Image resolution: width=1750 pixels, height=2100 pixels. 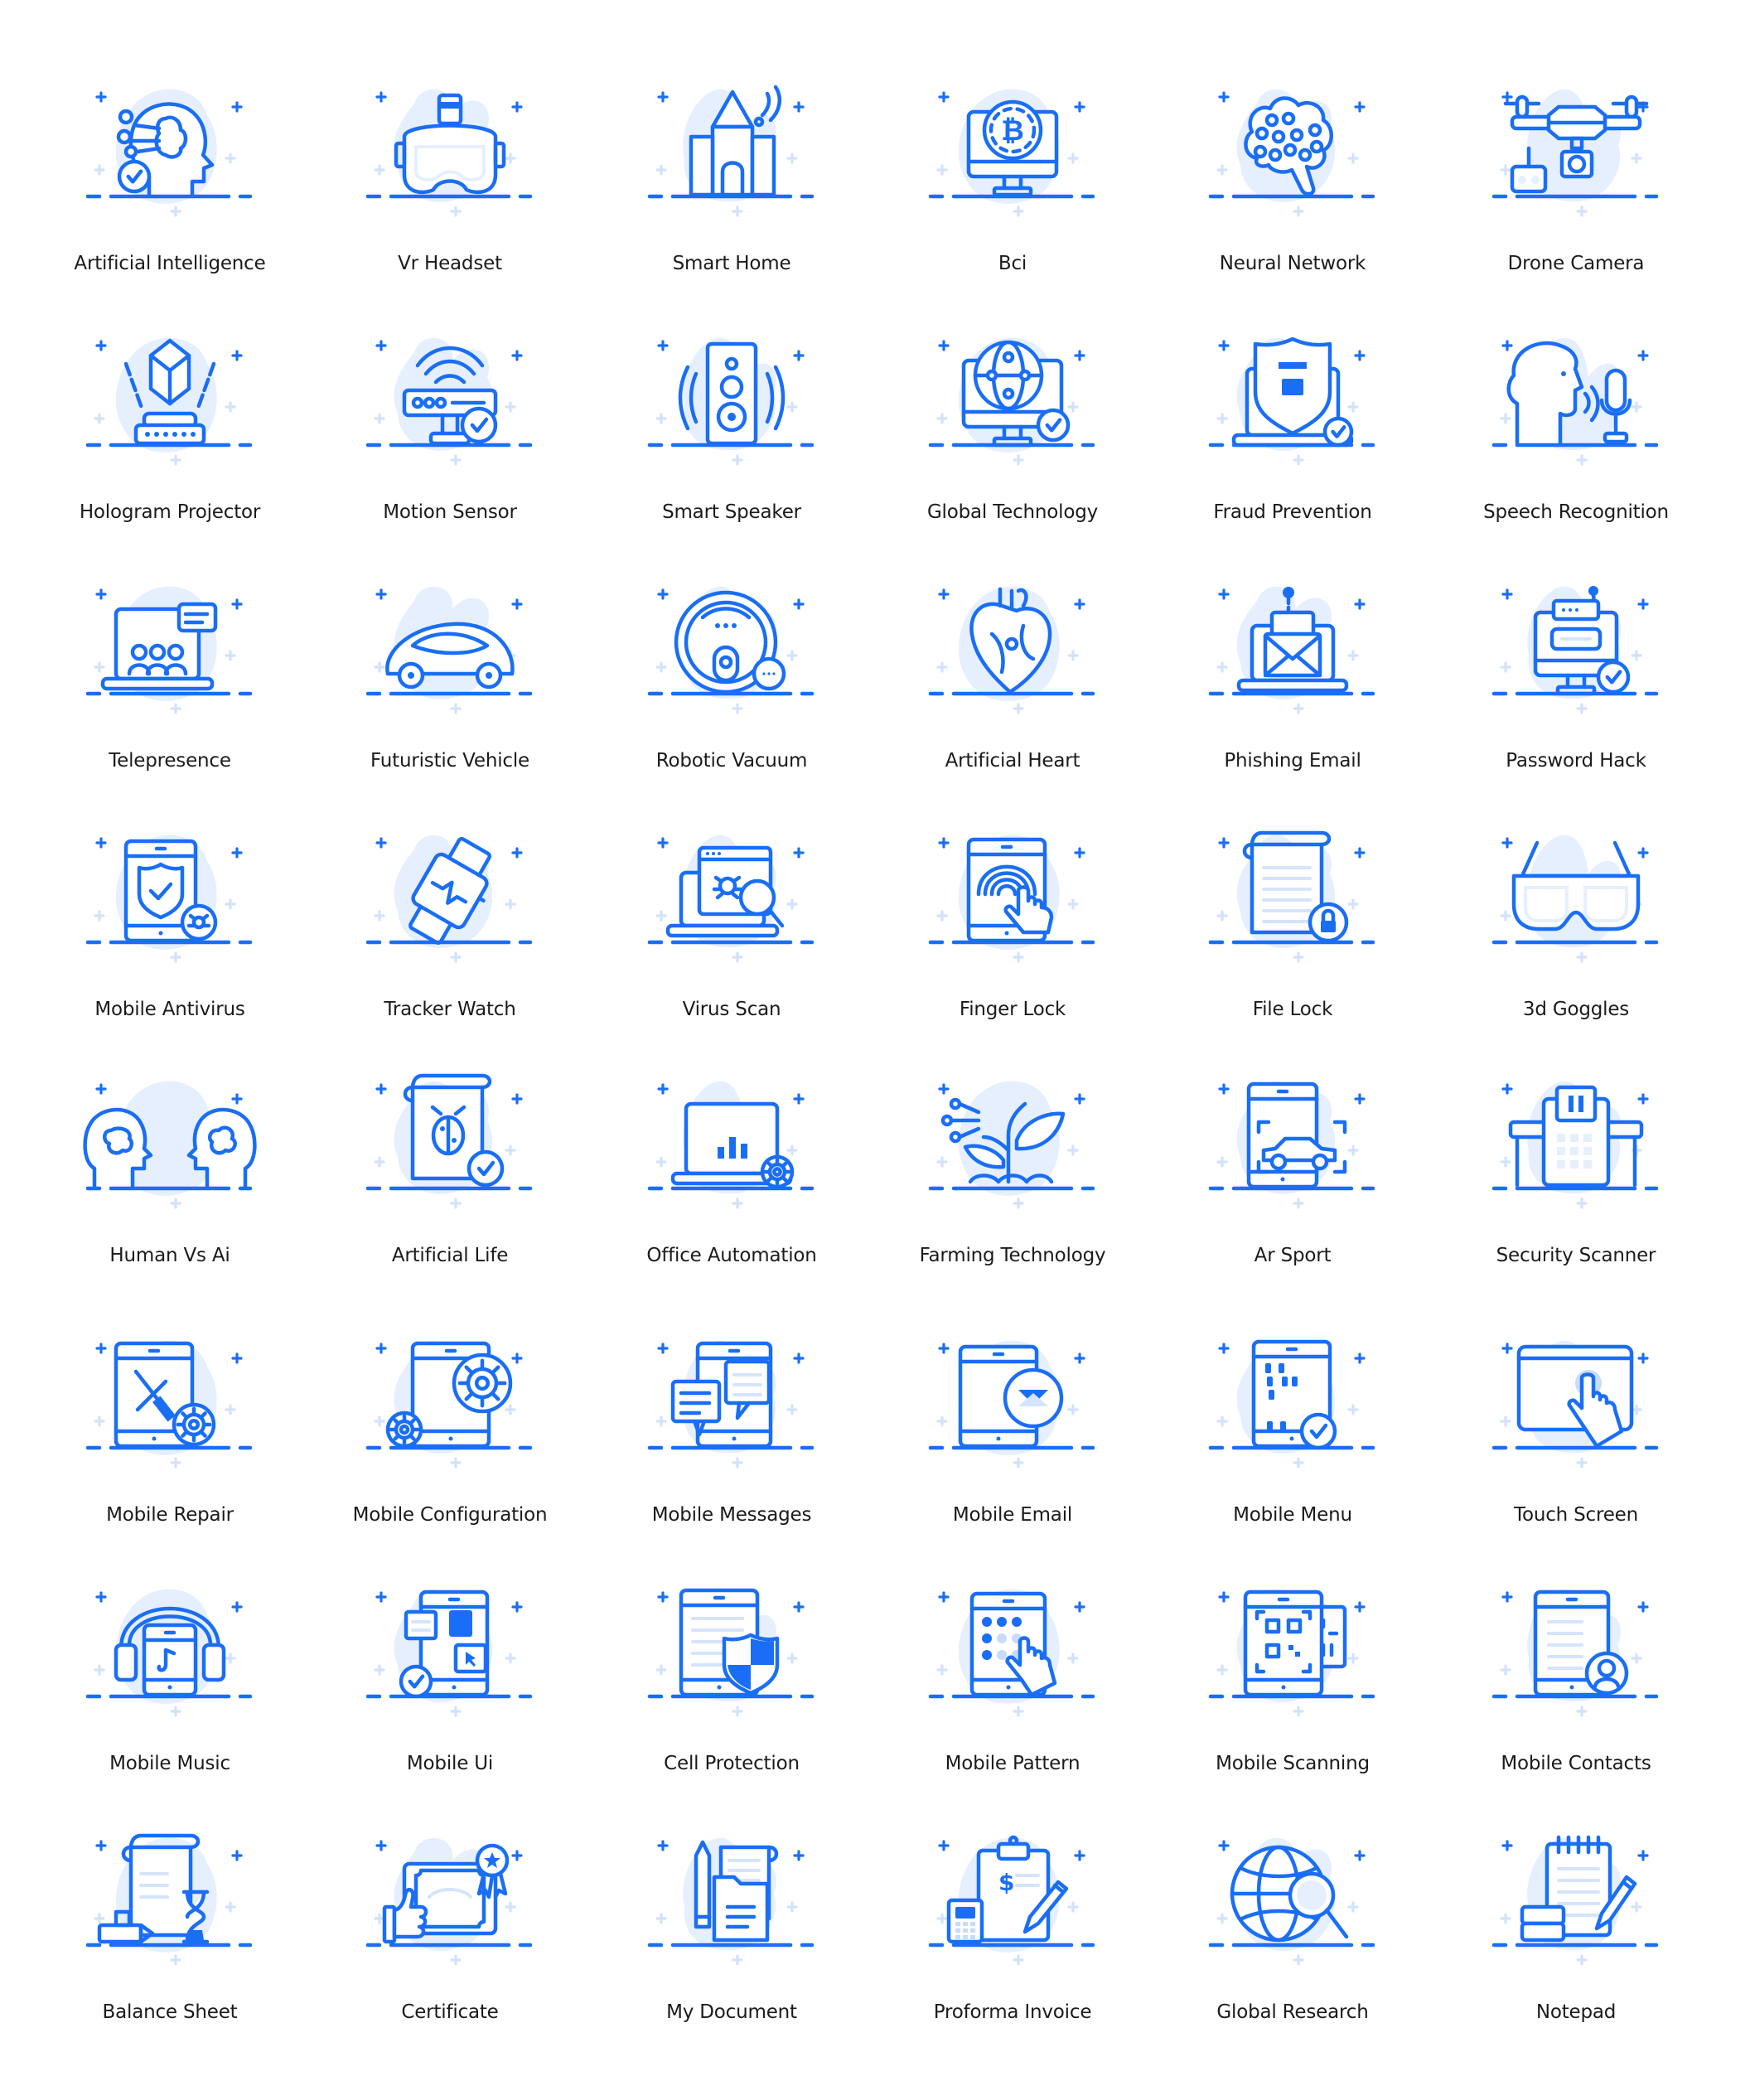 I want to click on mobile-antivirus-icon, so click(x=170, y=895).